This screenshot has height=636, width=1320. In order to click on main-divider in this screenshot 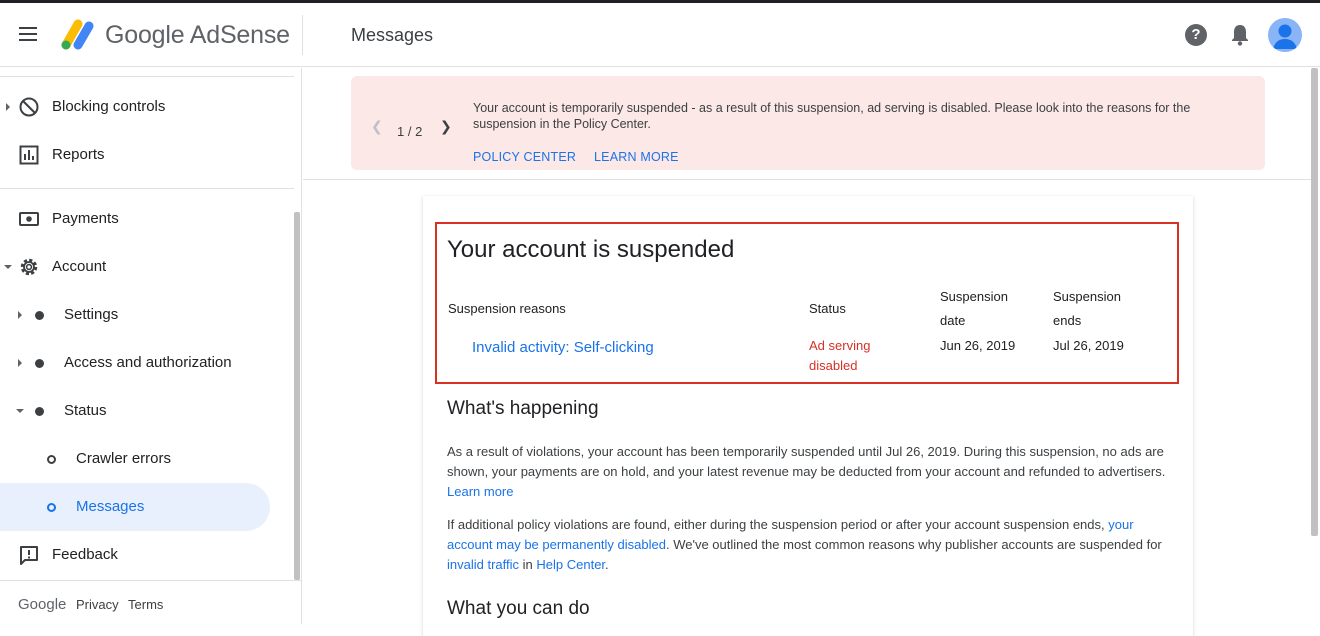, I will do `click(809, 179)`.